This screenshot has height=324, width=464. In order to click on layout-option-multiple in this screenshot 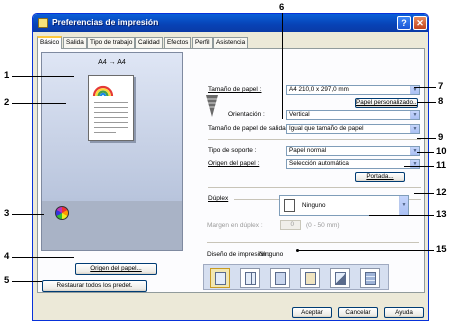, I will do `click(250, 278)`.